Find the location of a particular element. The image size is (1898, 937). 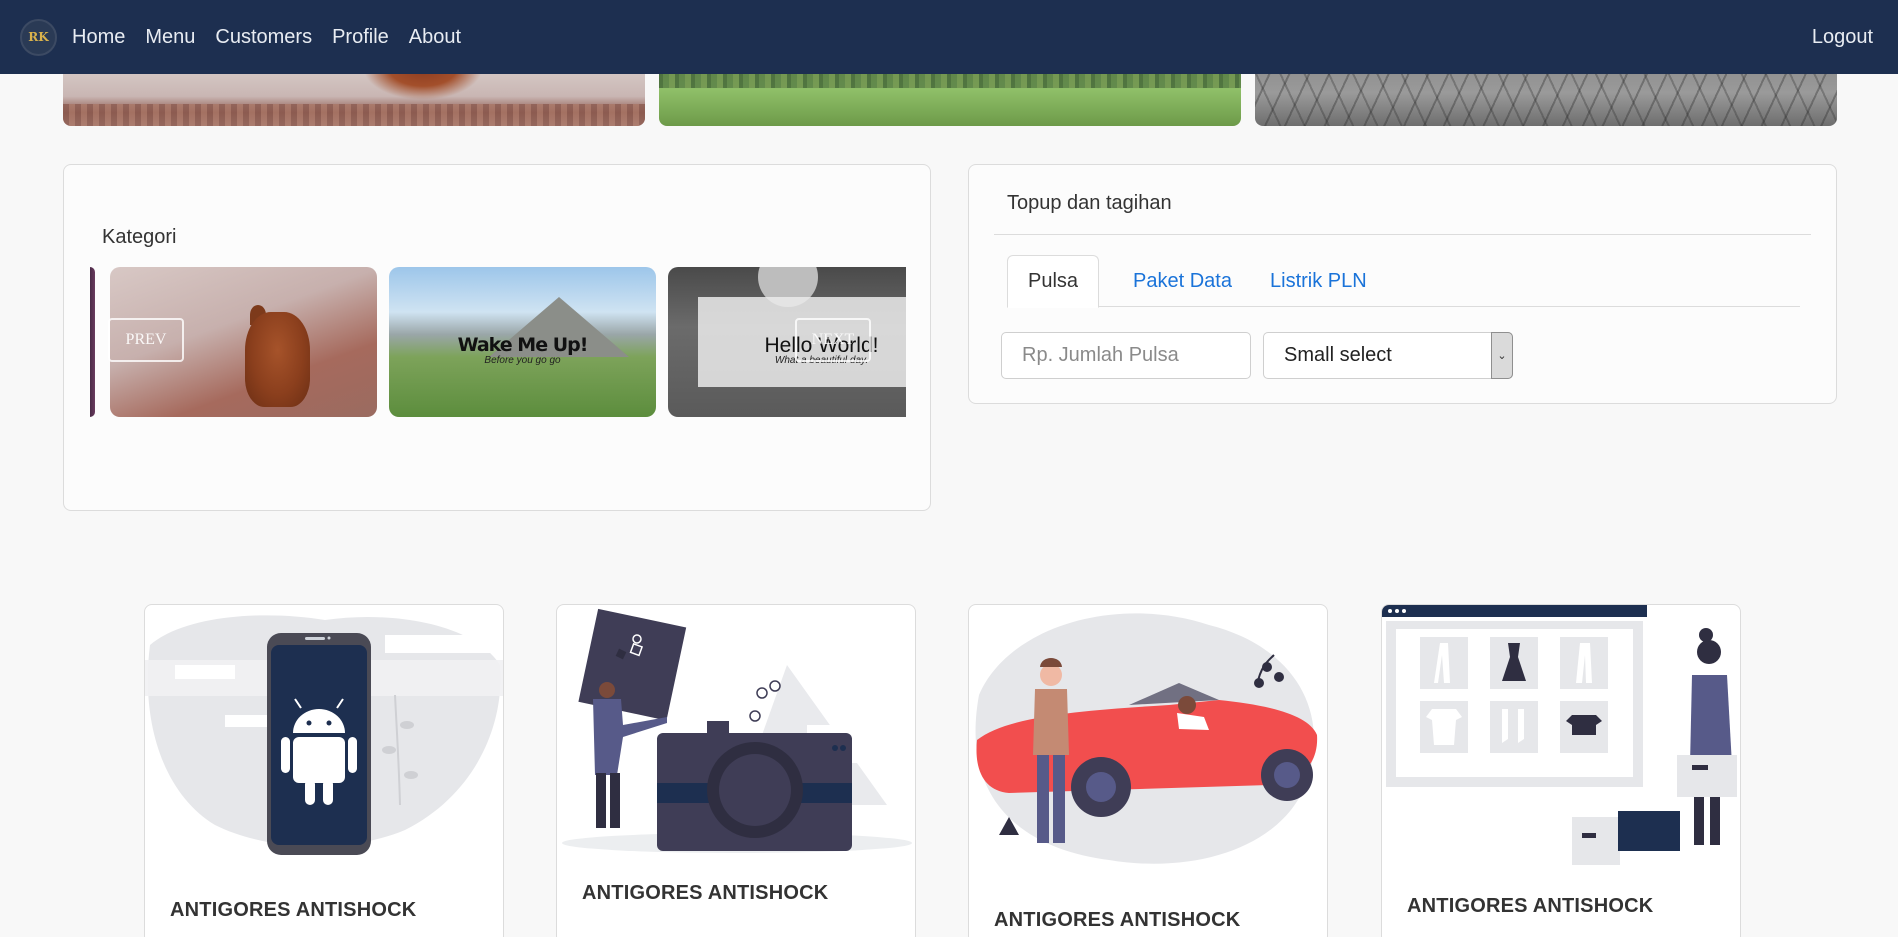

nav-link-menu: Menu is located at coordinates (170, 37).